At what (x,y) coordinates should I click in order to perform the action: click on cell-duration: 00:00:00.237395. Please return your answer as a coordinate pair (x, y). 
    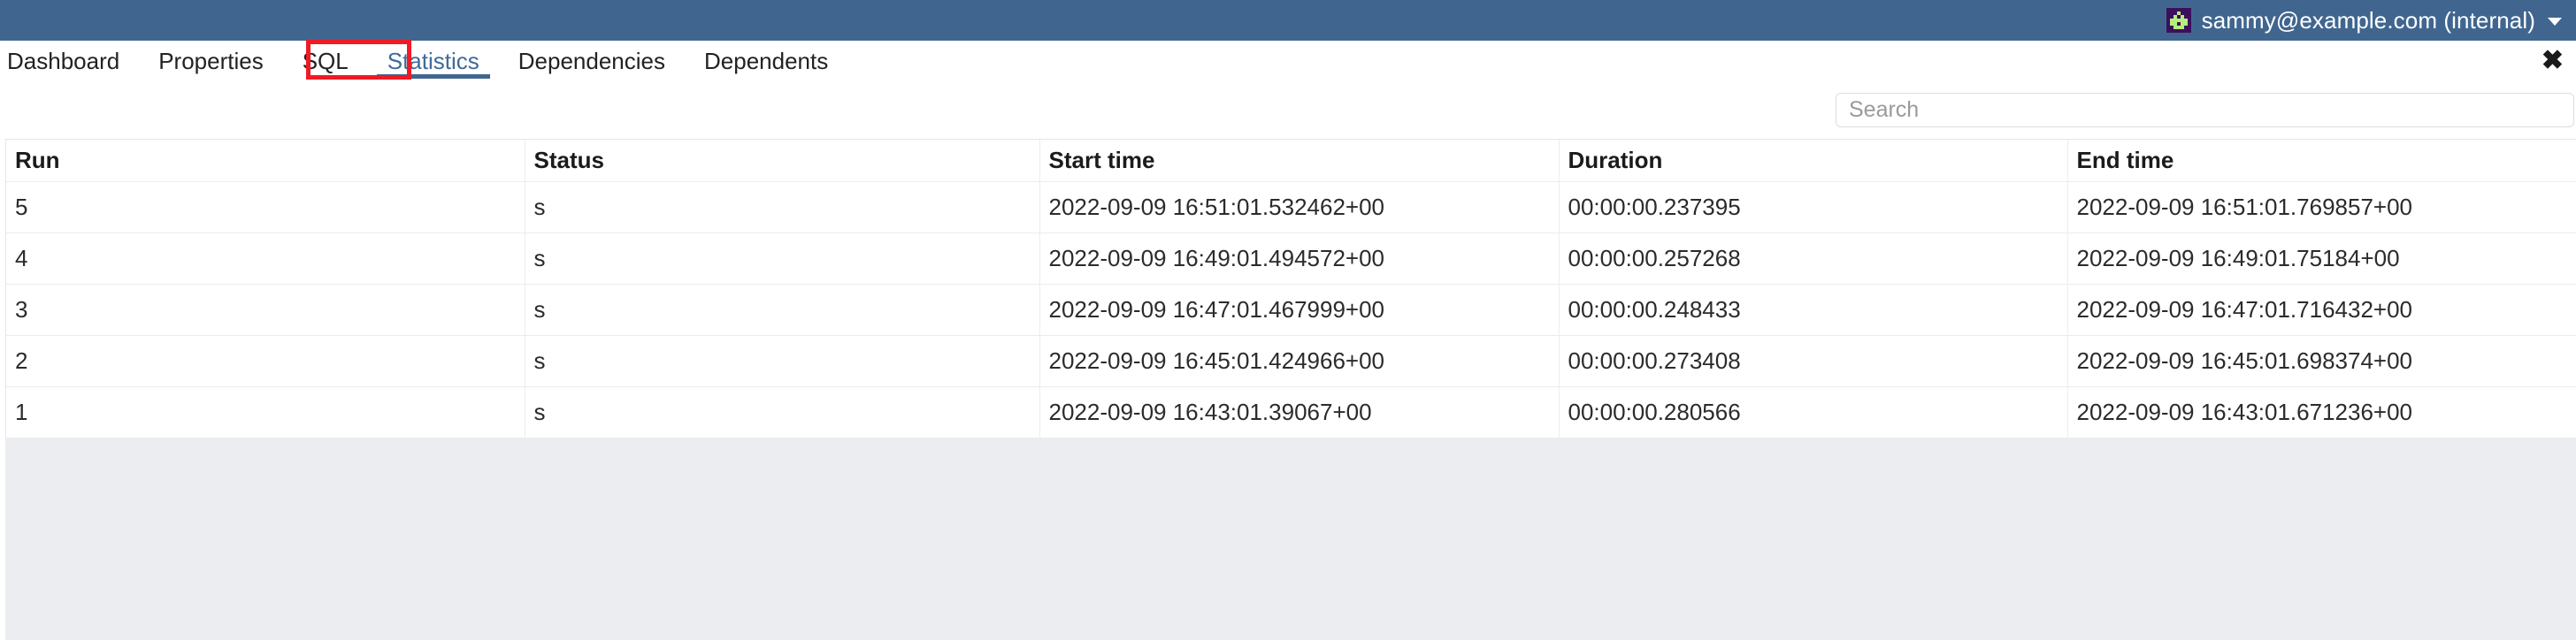
    Looking at the image, I should click on (1813, 207).